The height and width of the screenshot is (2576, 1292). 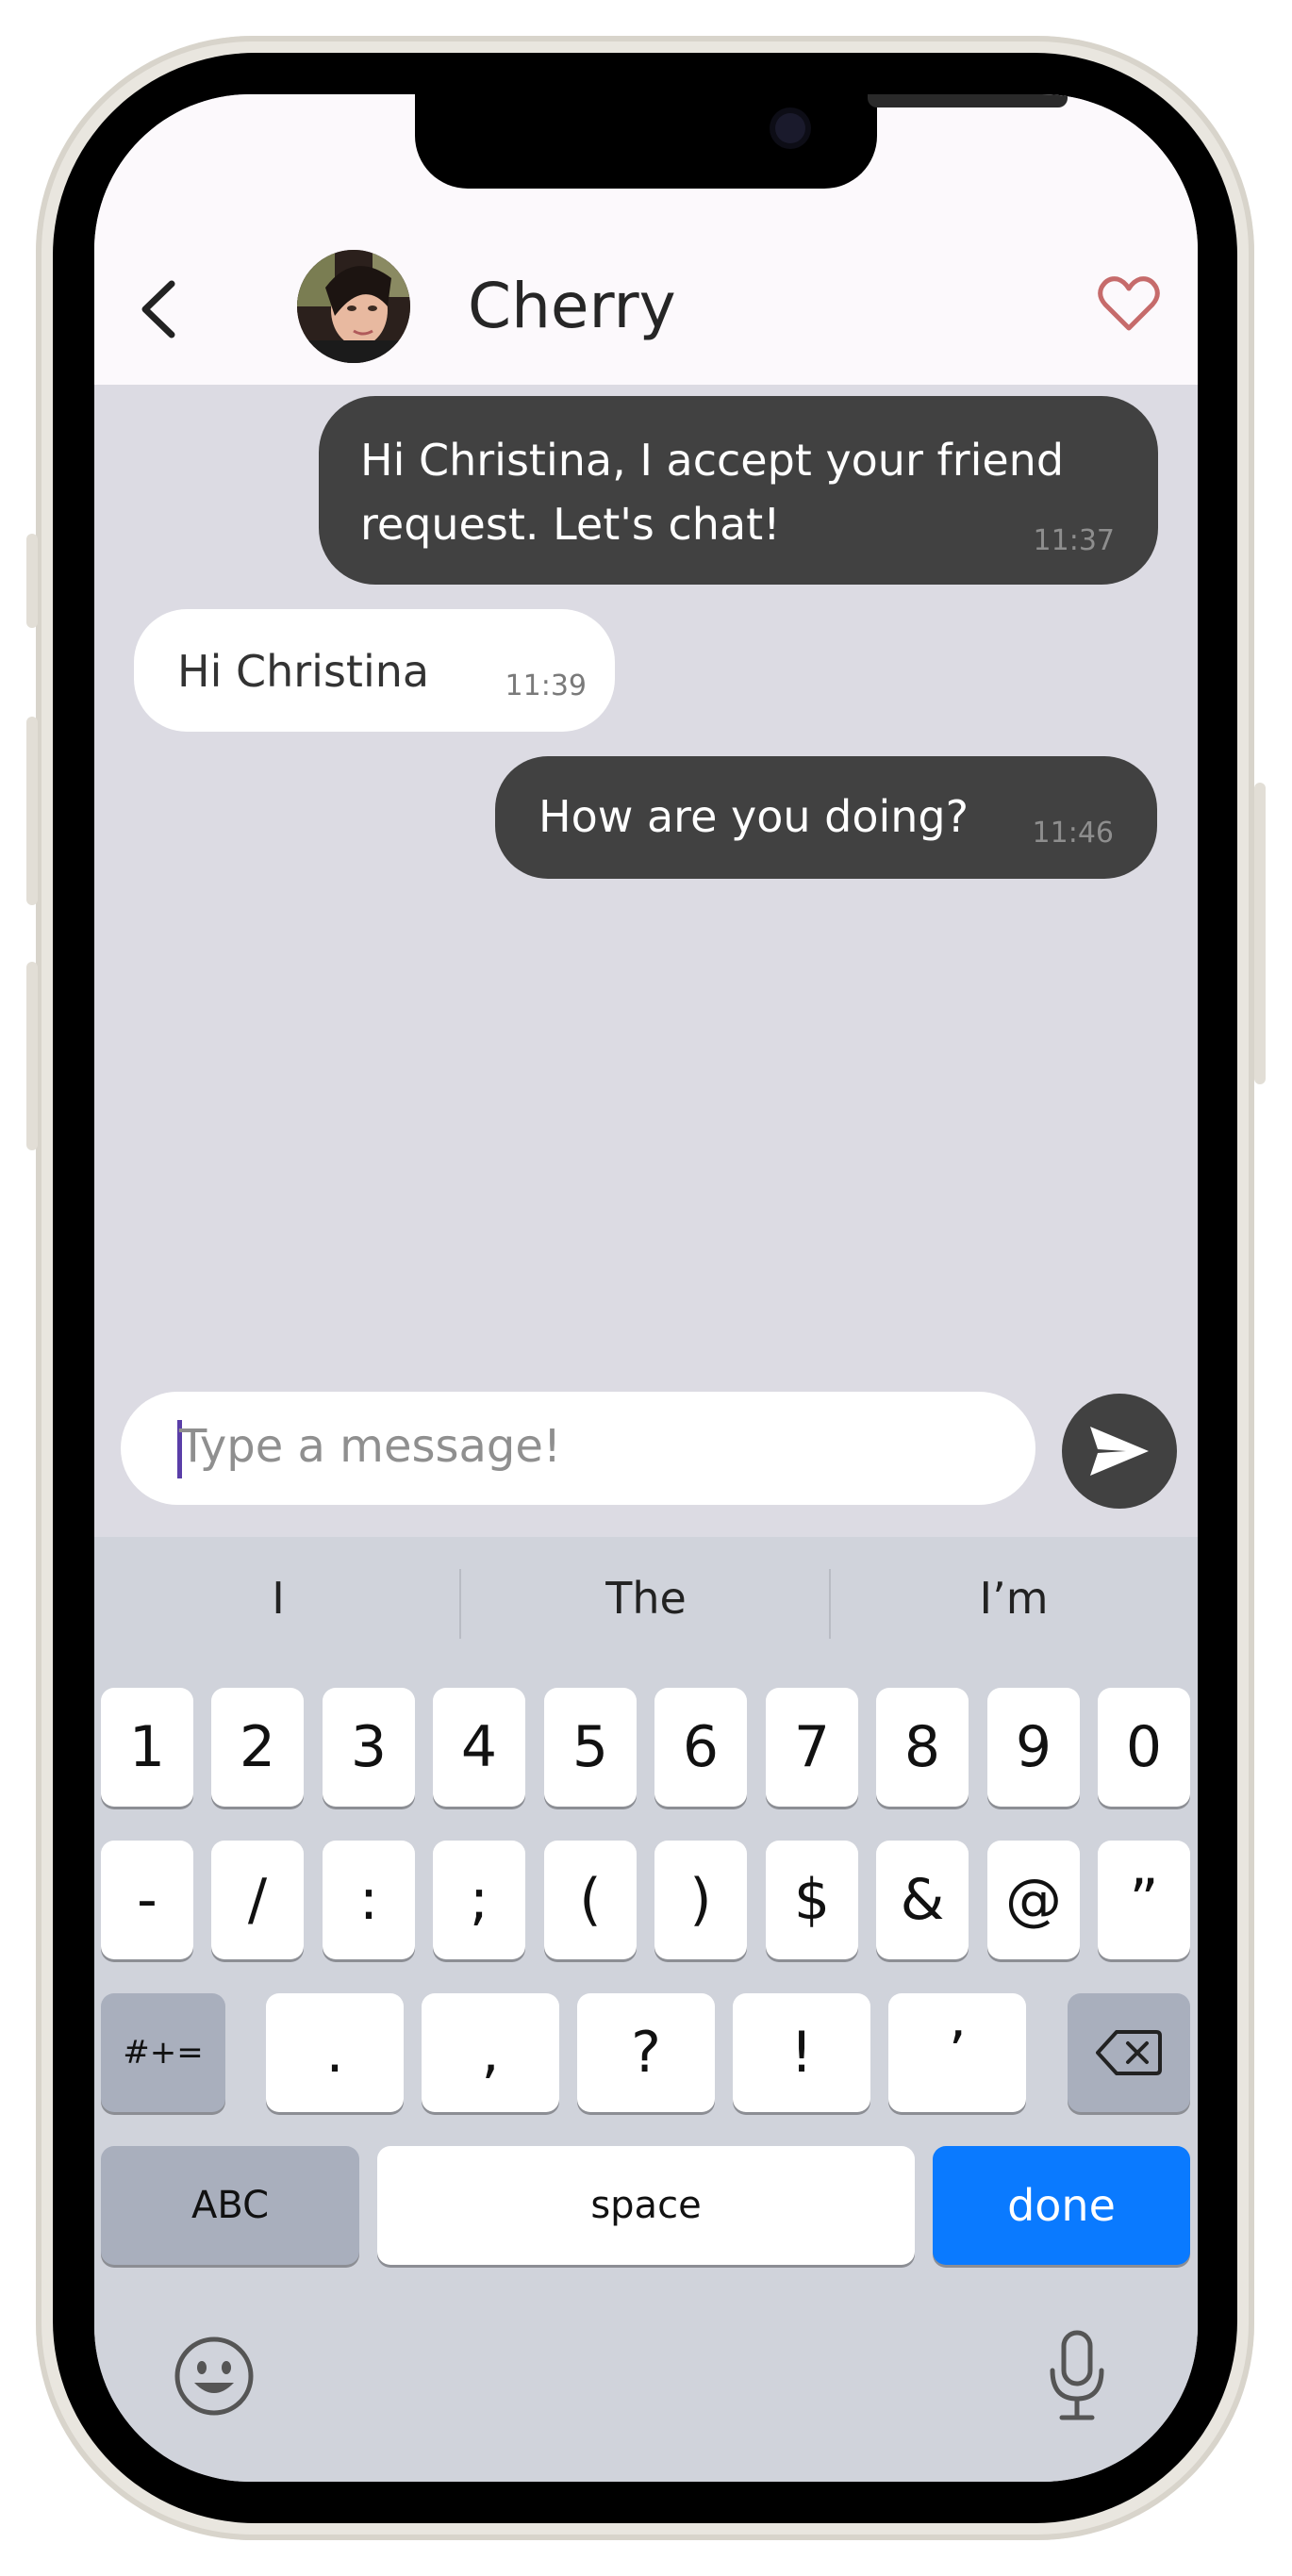 What do you see at coordinates (812, 1747) in the screenshot?
I see `key: 7` at bounding box center [812, 1747].